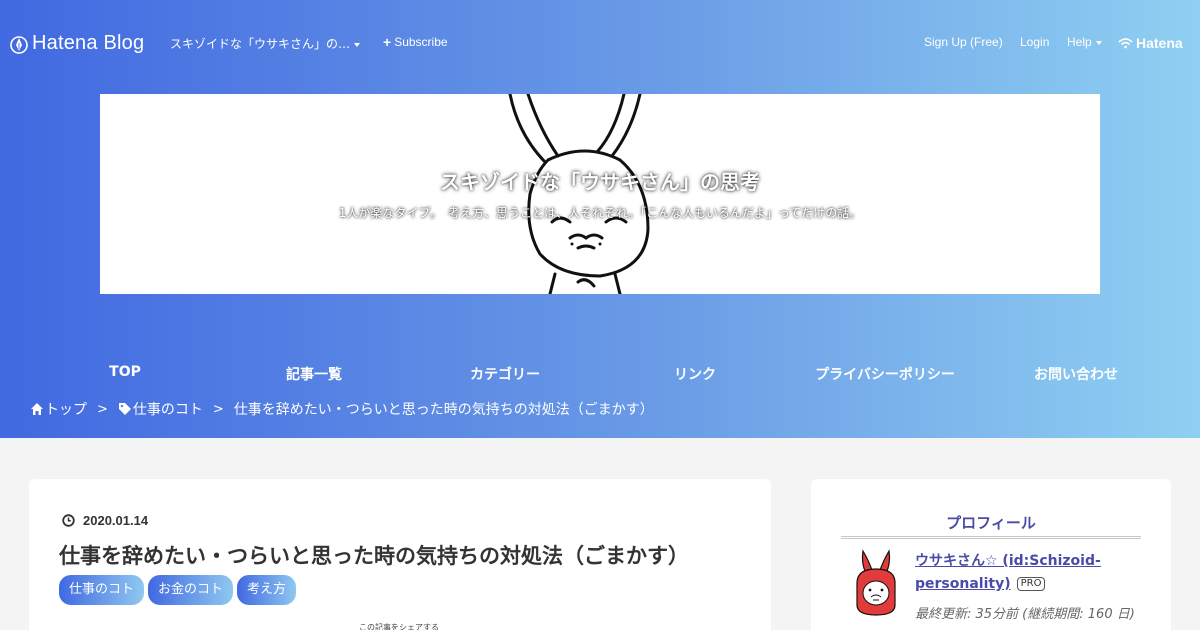 The height and width of the screenshot is (630, 1200). Describe the element at coordinates (66, 409) in the screenshot. I see `breadcrumb-home: トップ` at that location.